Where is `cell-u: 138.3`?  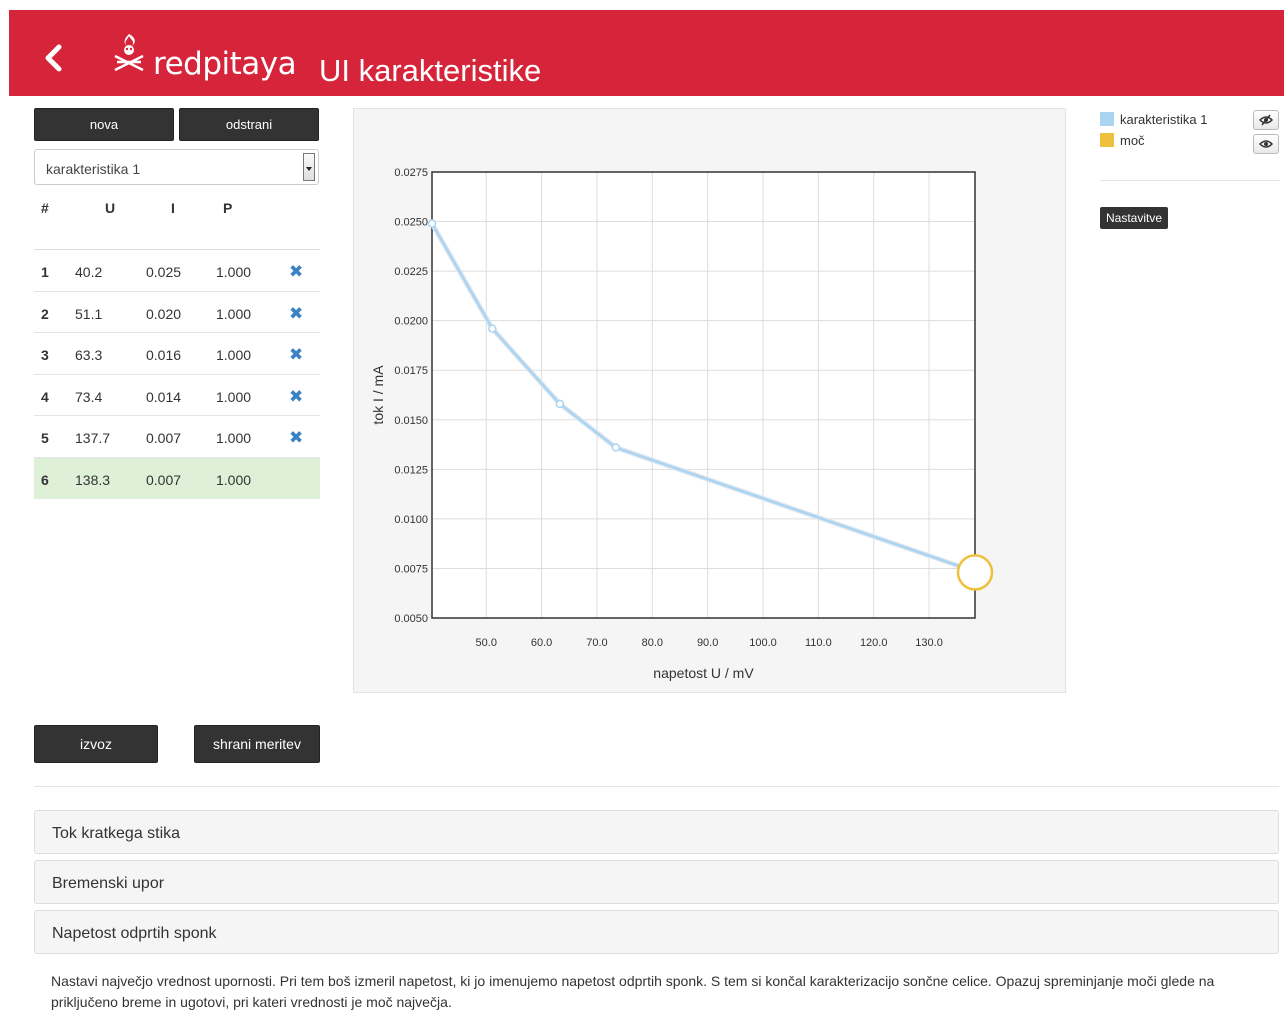 cell-u: 138.3 is located at coordinates (93, 479).